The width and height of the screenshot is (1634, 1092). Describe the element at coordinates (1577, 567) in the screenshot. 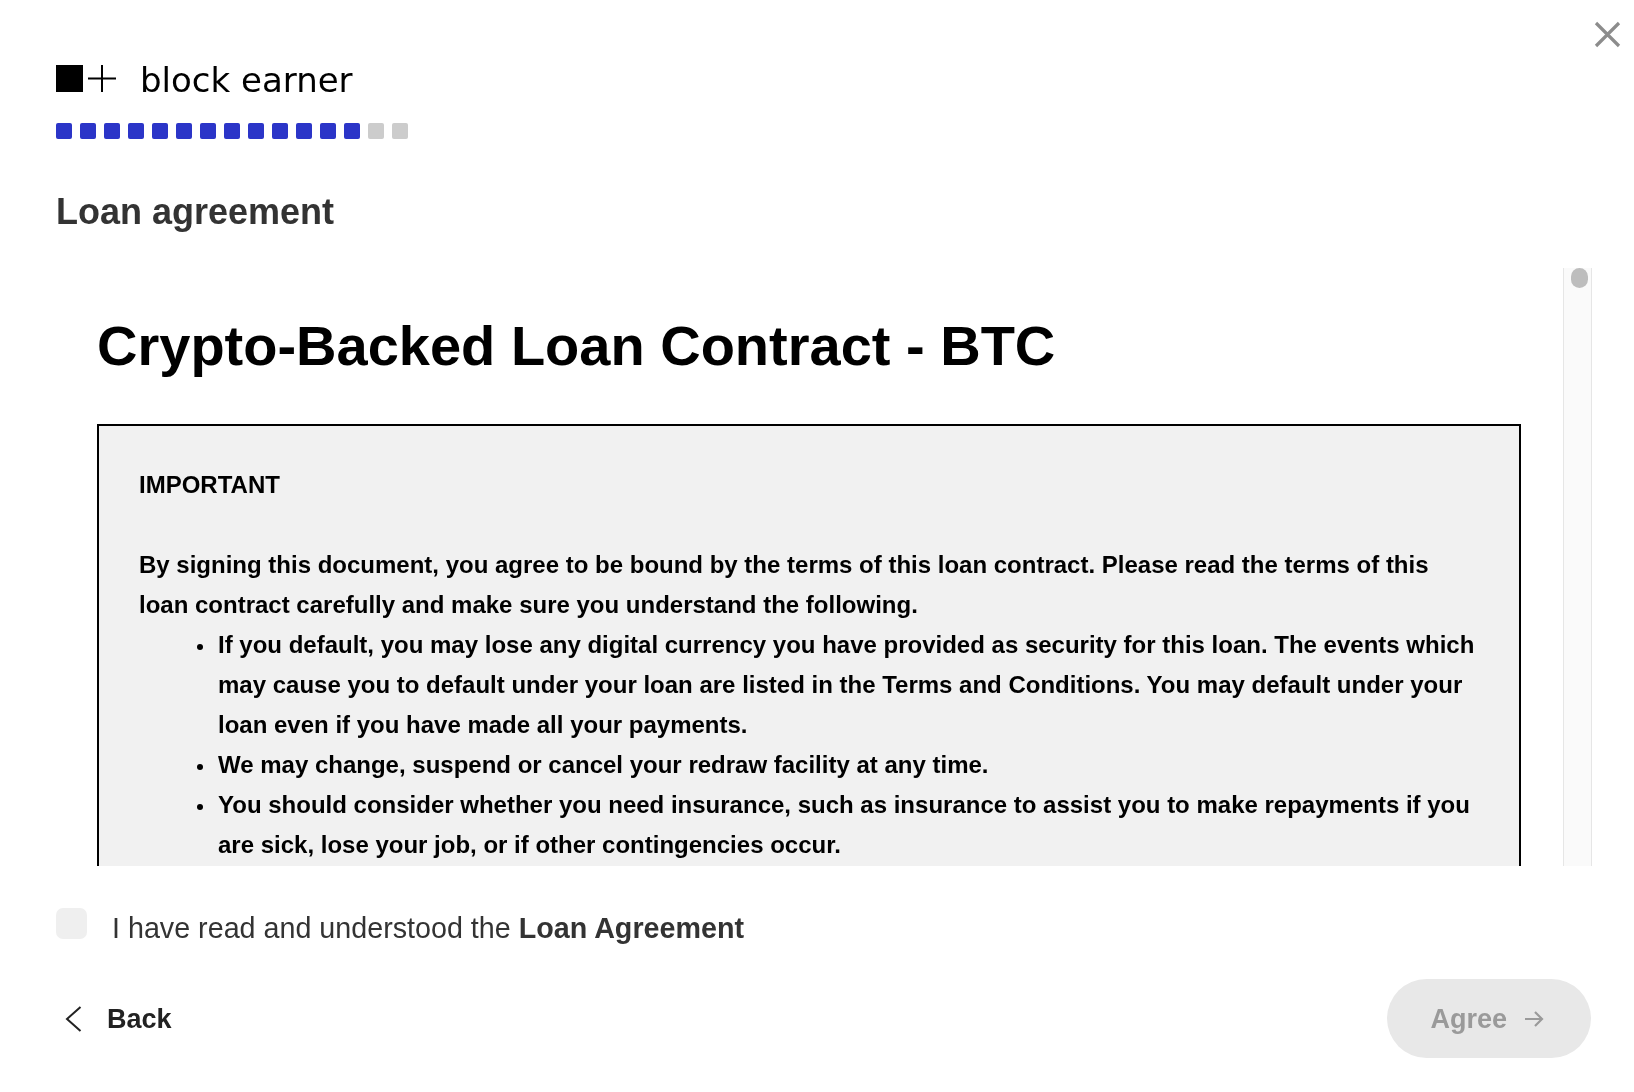

I see `scrollbar-track` at that location.